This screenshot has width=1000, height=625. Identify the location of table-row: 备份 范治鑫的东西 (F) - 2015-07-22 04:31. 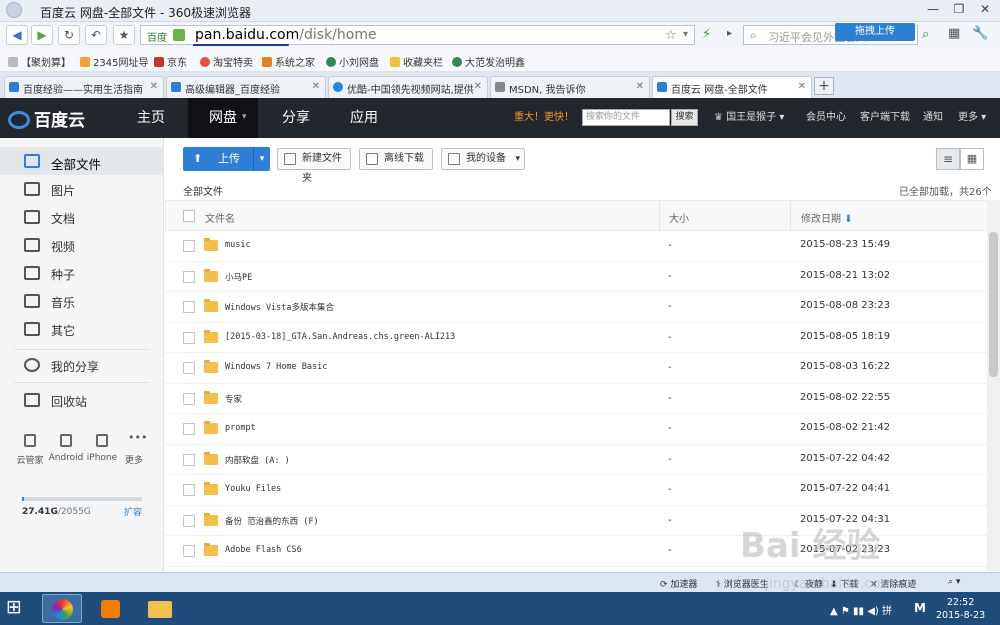
(580, 520).